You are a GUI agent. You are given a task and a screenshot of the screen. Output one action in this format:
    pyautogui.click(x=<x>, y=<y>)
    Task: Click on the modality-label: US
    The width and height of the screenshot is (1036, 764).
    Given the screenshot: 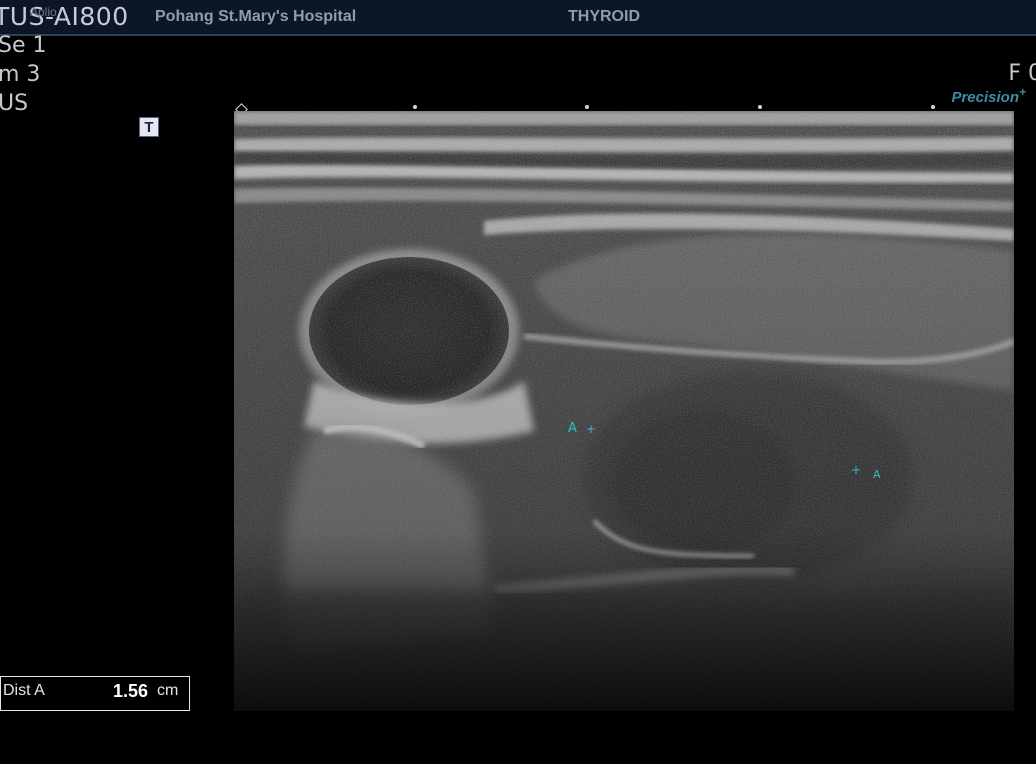 What is the action you would take?
    pyautogui.click(x=14, y=103)
    